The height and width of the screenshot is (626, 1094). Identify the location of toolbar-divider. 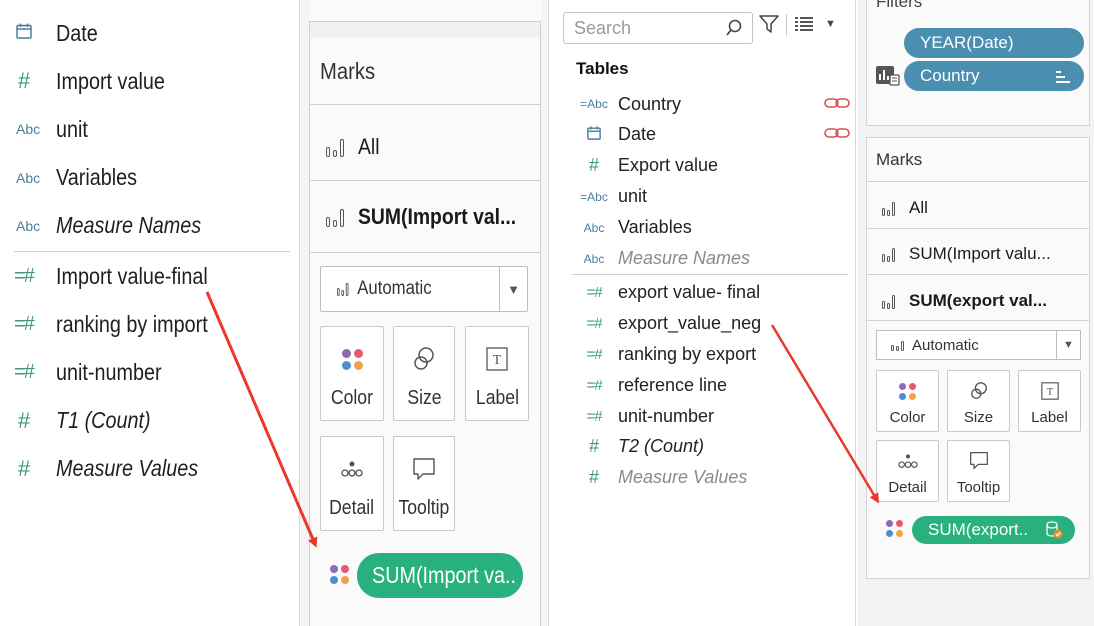
(786, 25).